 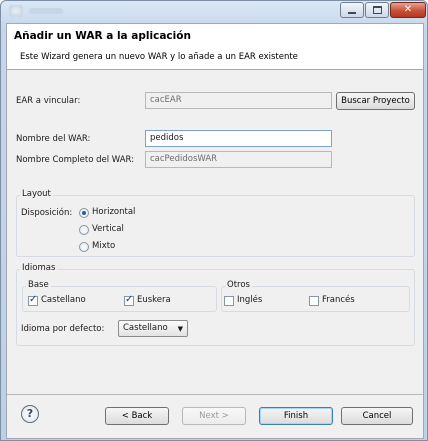 I want to click on otros-group-title: Otros, so click(x=238, y=285).